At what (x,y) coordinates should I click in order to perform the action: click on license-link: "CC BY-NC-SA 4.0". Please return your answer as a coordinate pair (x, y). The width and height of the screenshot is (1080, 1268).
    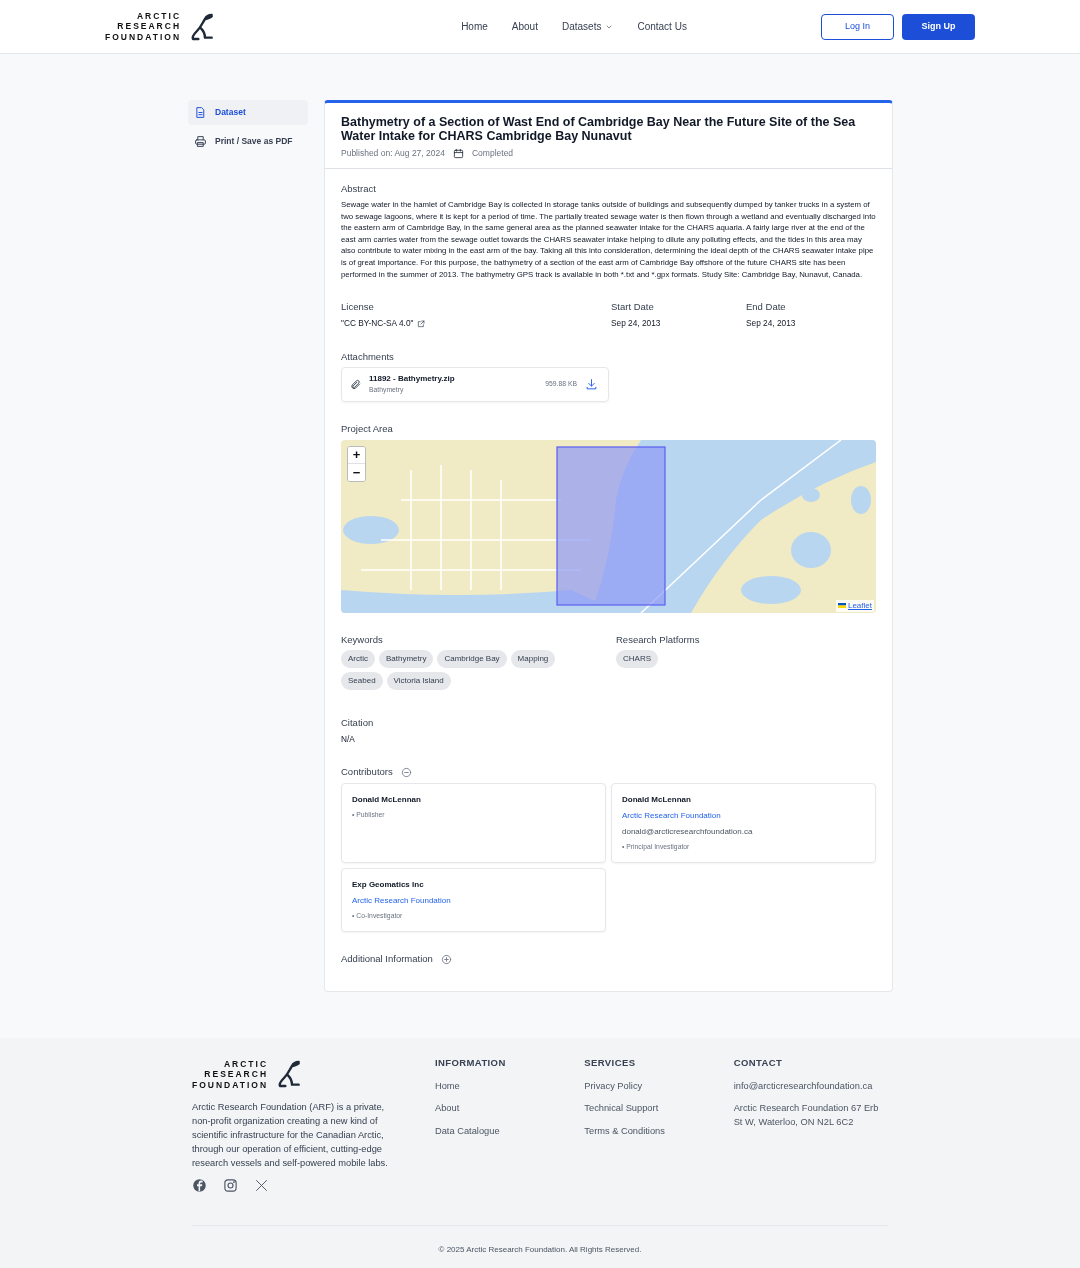
    Looking at the image, I should click on (377, 323).